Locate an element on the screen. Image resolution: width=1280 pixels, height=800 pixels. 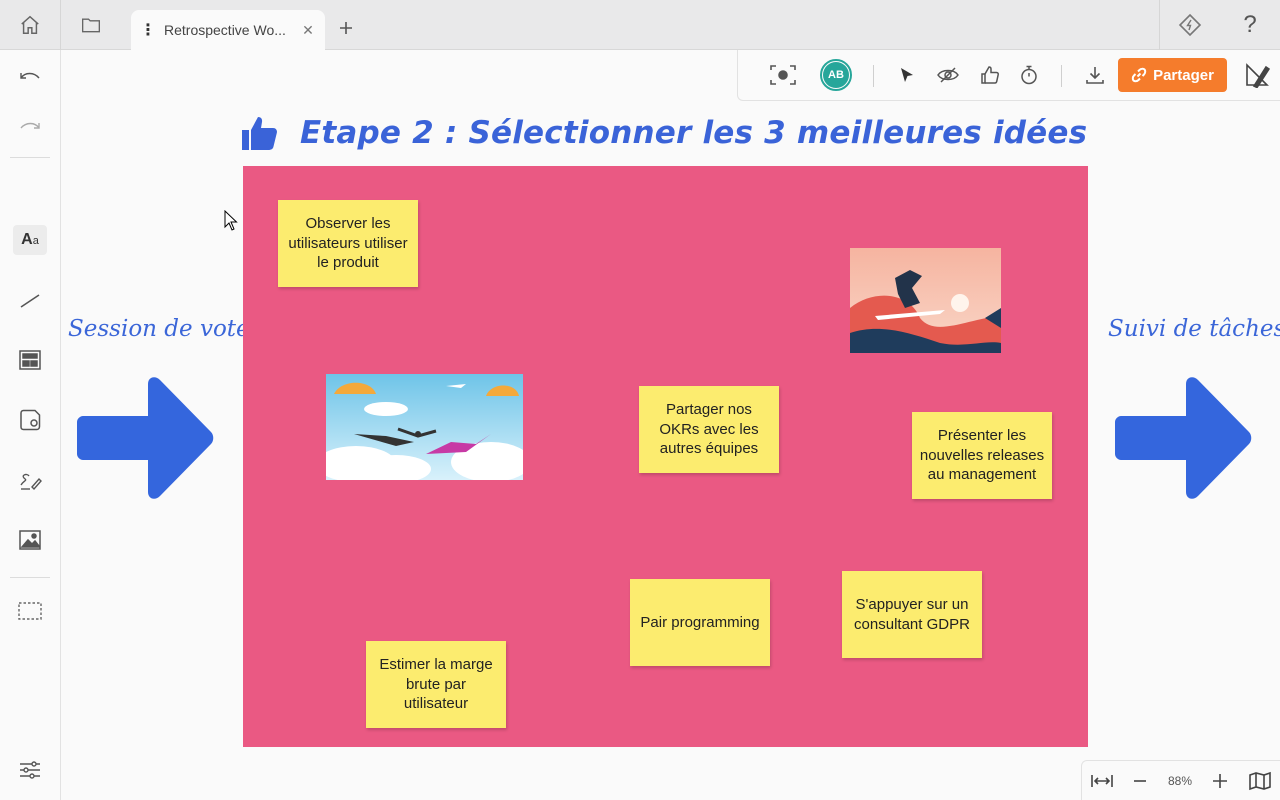
home-icon is located at coordinates (30, 24).